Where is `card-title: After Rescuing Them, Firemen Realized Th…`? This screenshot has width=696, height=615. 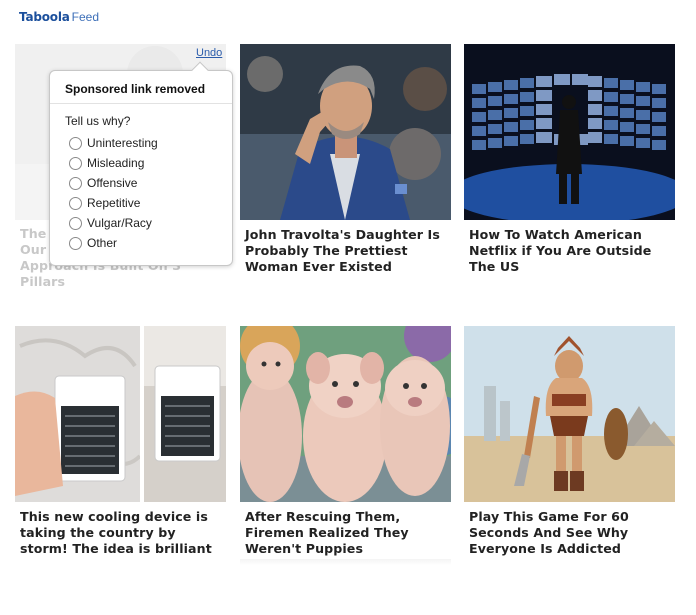
card-title: After Rescuing Them, Firemen Realized Th… is located at coordinates (347, 533).